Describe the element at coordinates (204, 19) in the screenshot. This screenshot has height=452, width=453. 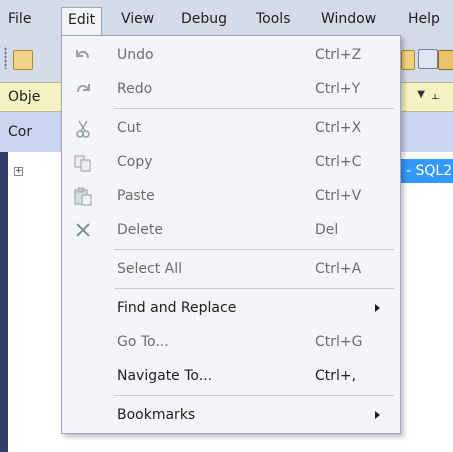
I see `menu-debug: Debug` at that location.